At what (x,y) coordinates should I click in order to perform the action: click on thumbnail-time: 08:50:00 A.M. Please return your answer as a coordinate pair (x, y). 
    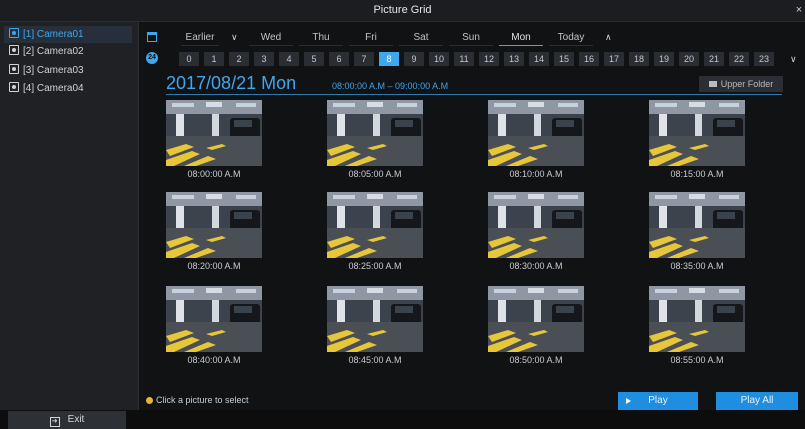
    Looking at the image, I should click on (536, 360).